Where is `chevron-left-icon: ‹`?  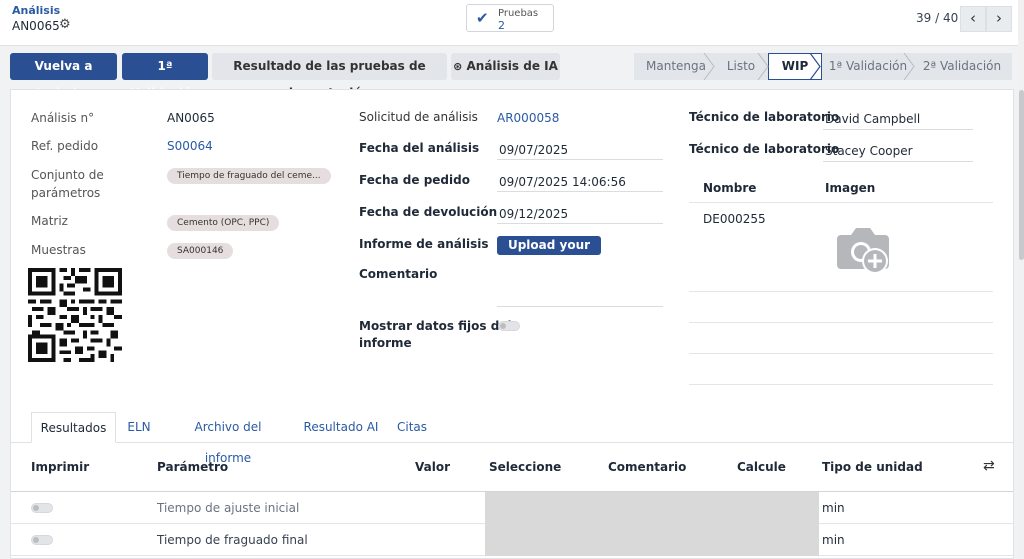
chevron-left-icon: ‹ is located at coordinates (973, 18).